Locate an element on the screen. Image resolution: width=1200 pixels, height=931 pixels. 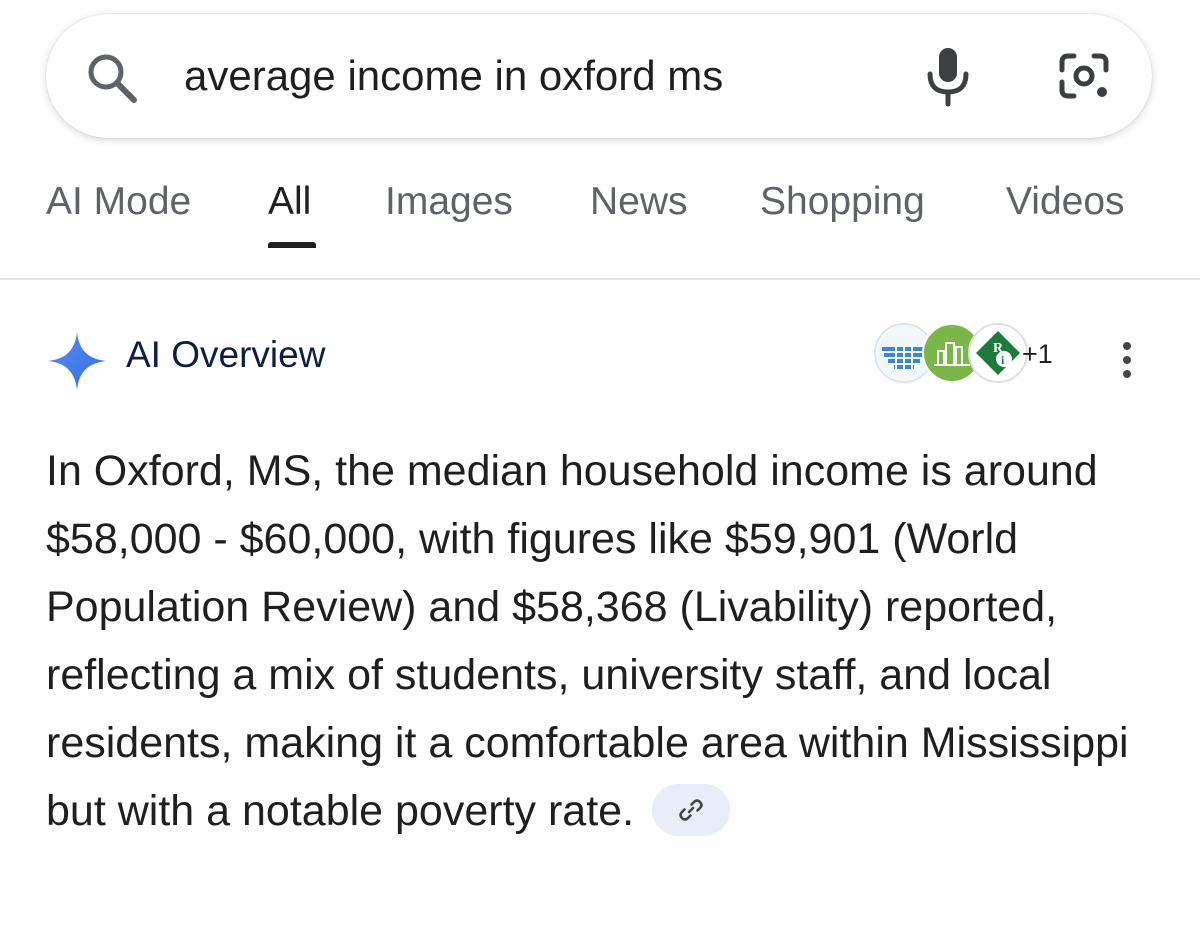
ai-overview-title: AI Overview is located at coordinates (226, 354).